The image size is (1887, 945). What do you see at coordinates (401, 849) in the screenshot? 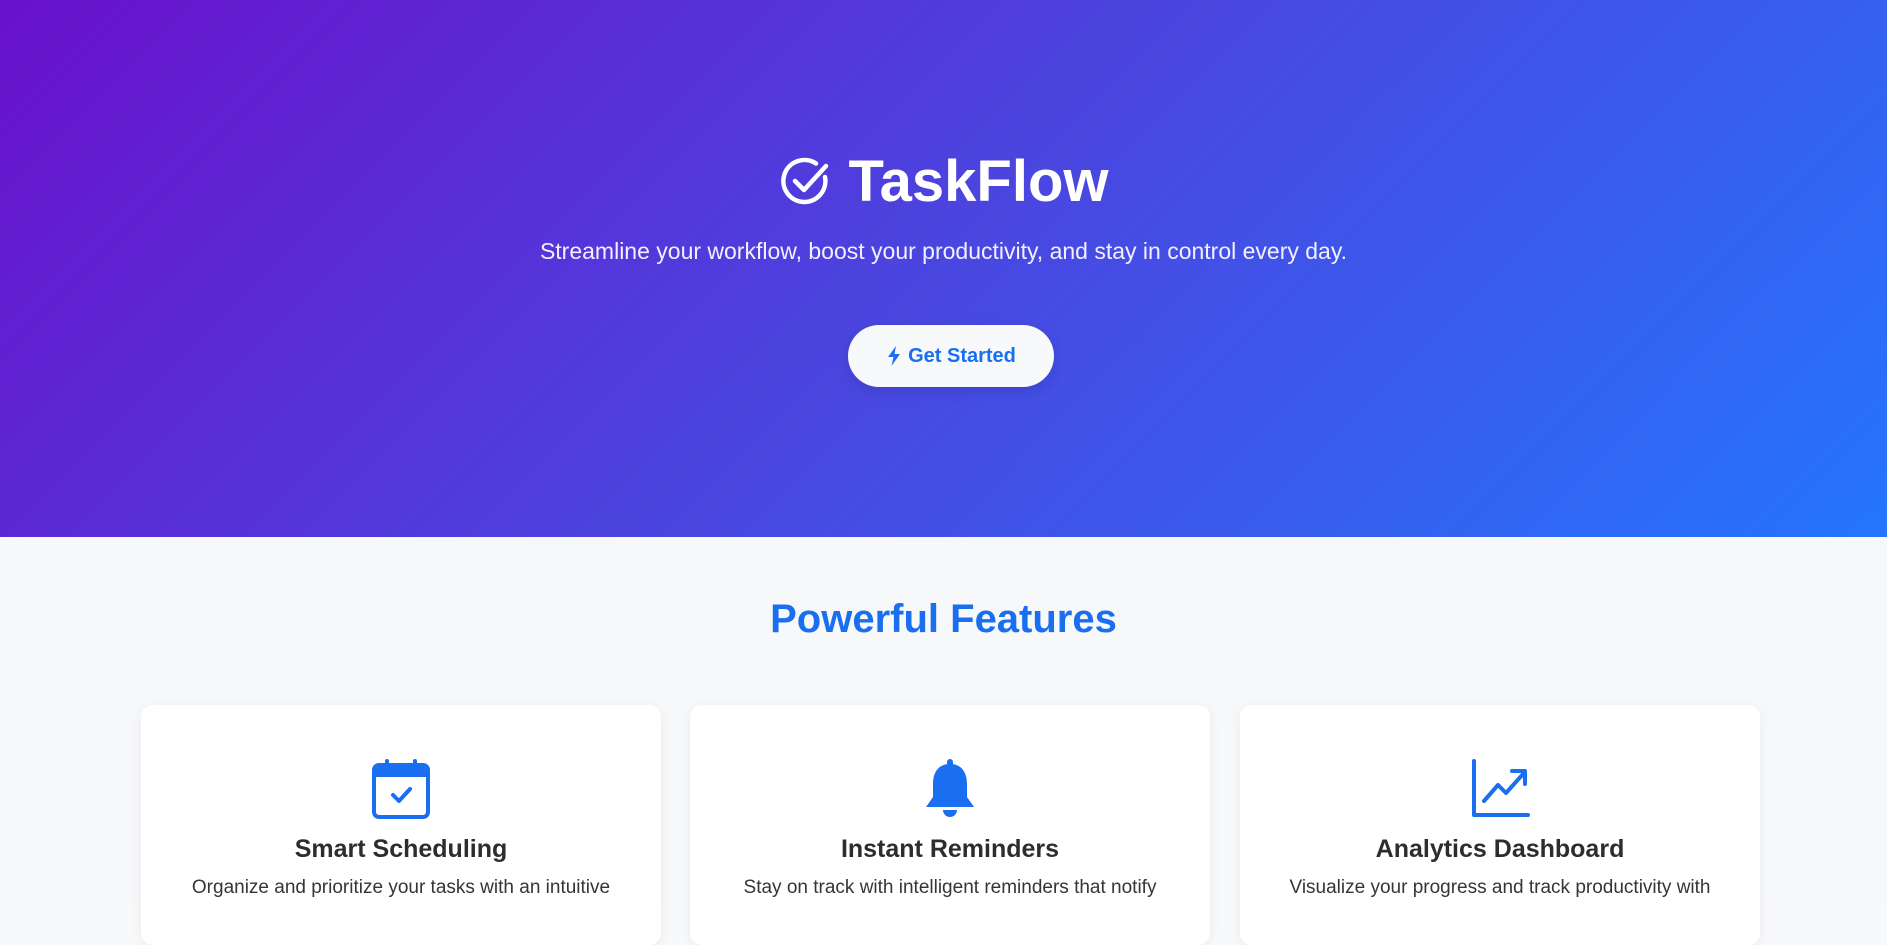
I see `feature-title: Smart Scheduling` at bounding box center [401, 849].